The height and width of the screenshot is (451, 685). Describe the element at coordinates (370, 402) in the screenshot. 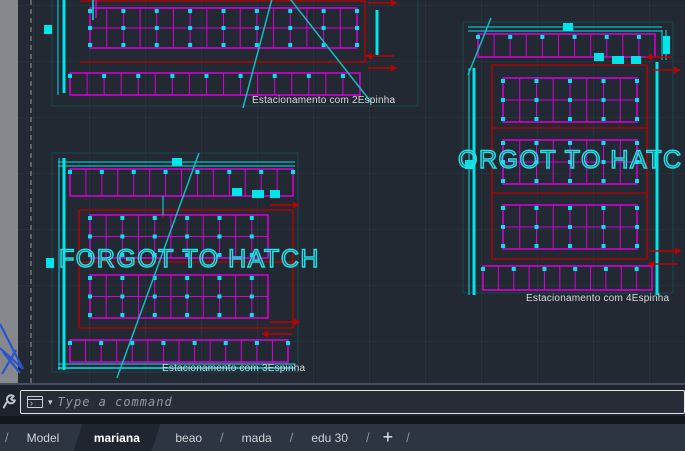

I see `command-input` at that location.